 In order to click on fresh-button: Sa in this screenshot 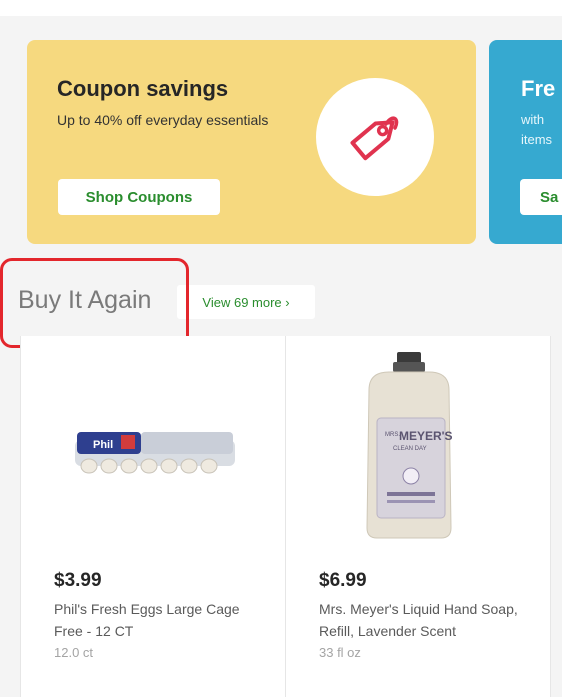, I will do `click(541, 197)`.